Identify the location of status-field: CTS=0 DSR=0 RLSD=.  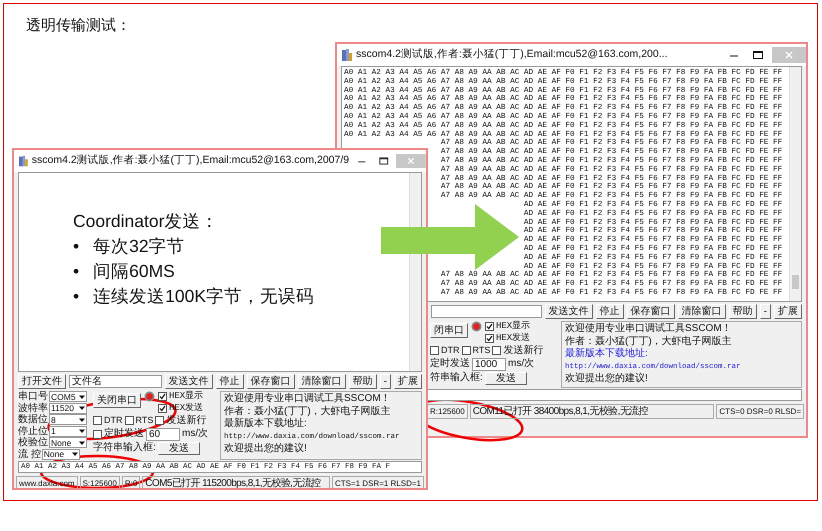
(760, 411).